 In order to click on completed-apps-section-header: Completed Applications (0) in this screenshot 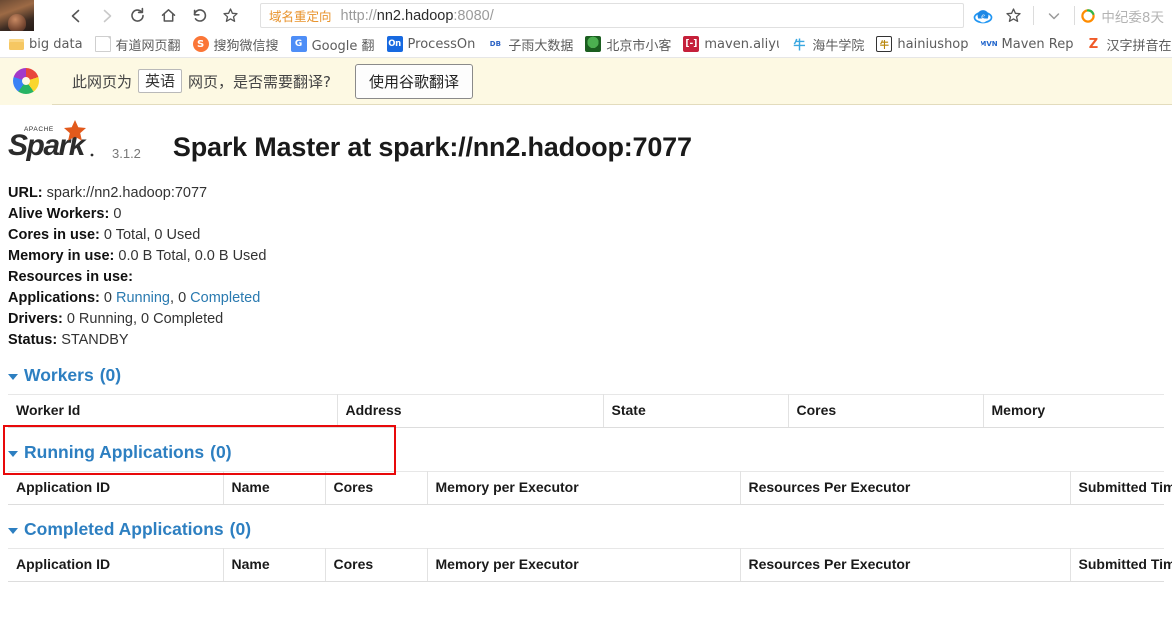, I will do `click(586, 529)`.